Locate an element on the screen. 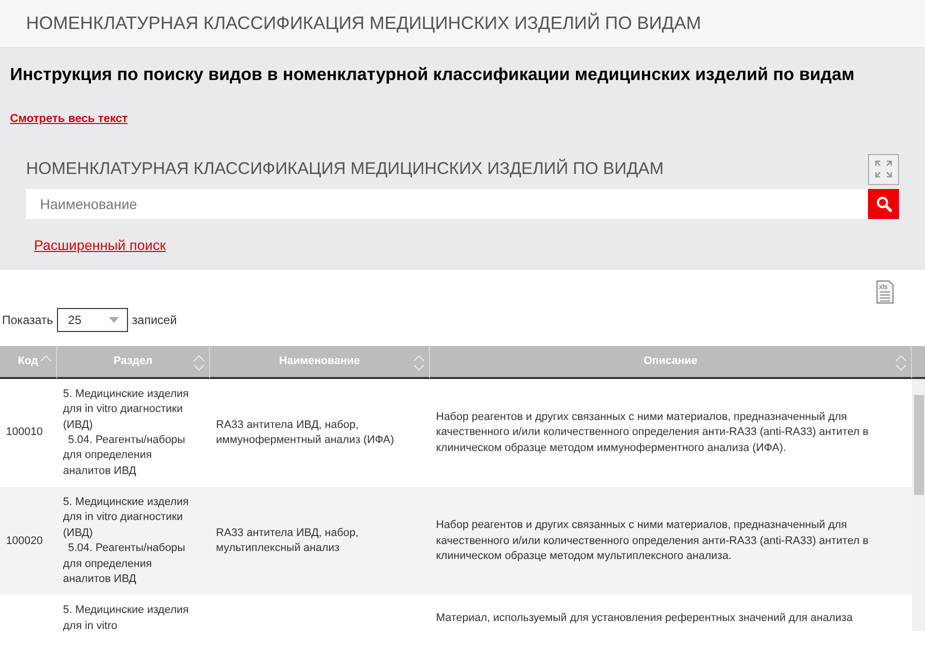  description-cell-text: Материал, используемый для установления референтных значений для анализа is located at coordinates (644, 618).